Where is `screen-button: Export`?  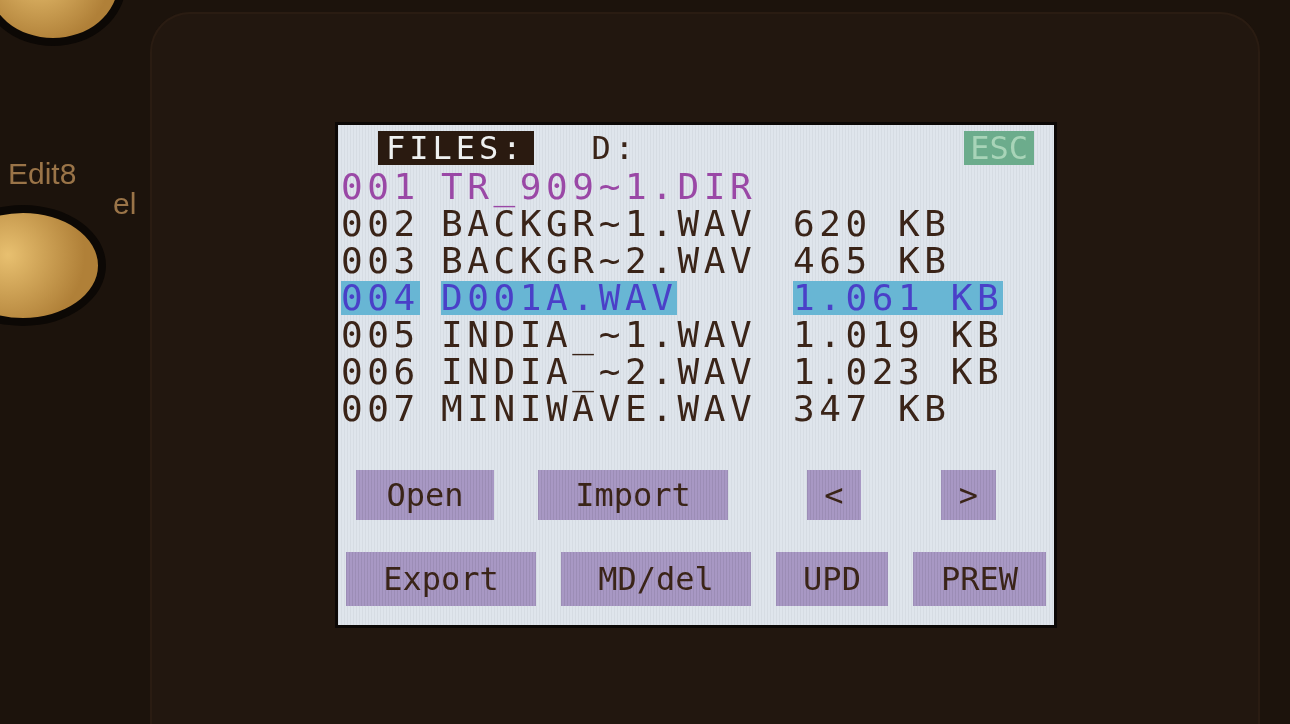
screen-button: Export is located at coordinates (441, 579).